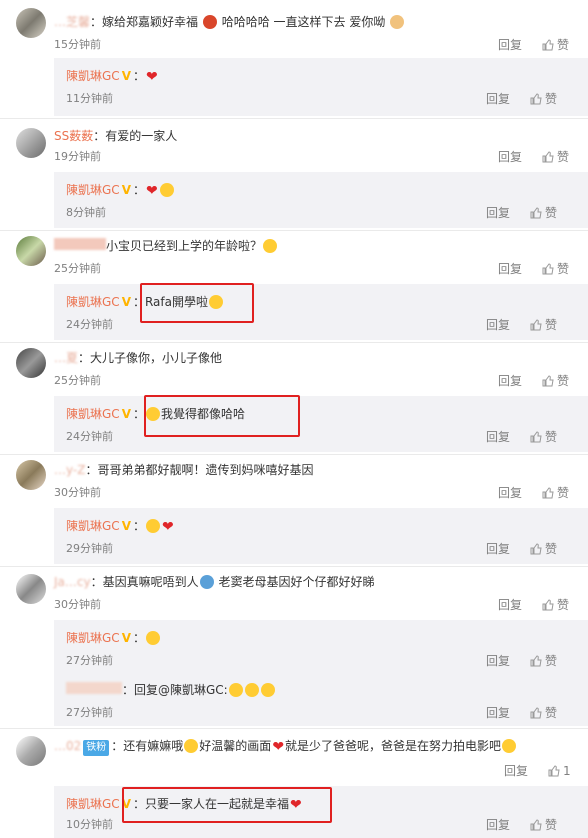 Image resolution: width=588 pixels, height=838 pixels. What do you see at coordinates (89, 824) in the screenshot?
I see `reply-time: 10分钟前` at bounding box center [89, 824].